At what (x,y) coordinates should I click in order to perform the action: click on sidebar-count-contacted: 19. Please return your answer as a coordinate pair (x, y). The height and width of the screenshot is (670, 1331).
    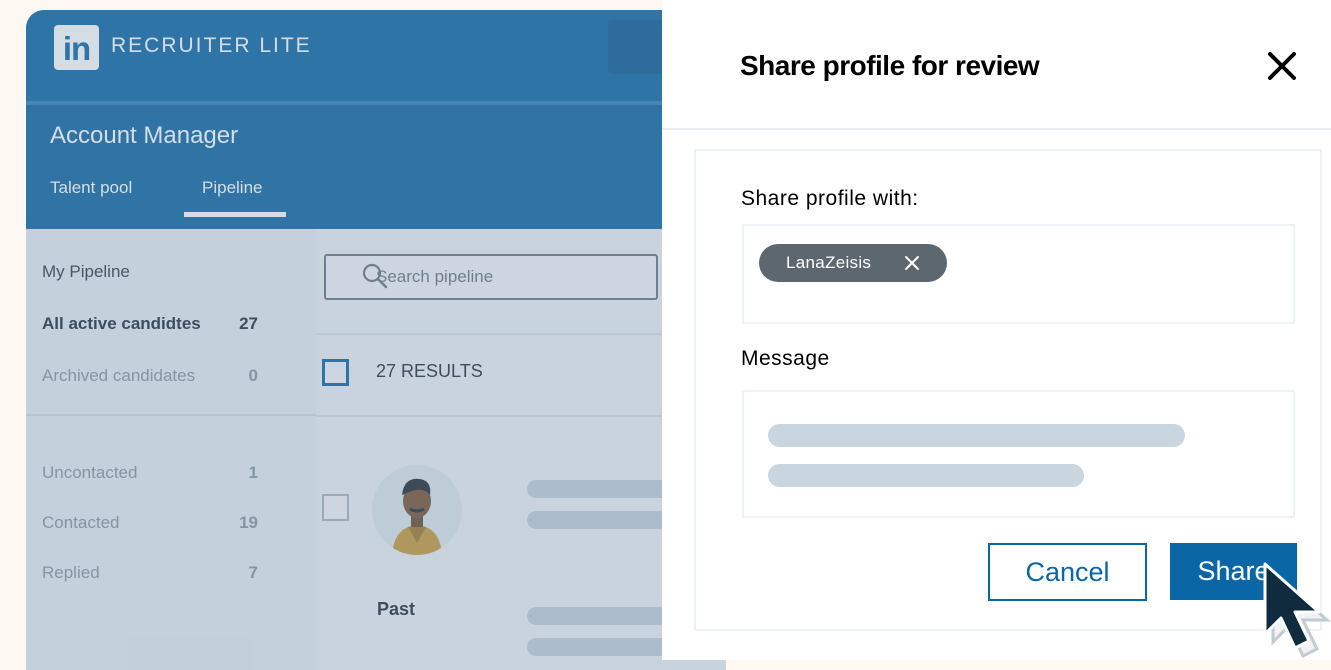
    Looking at the image, I should click on (248, 522).